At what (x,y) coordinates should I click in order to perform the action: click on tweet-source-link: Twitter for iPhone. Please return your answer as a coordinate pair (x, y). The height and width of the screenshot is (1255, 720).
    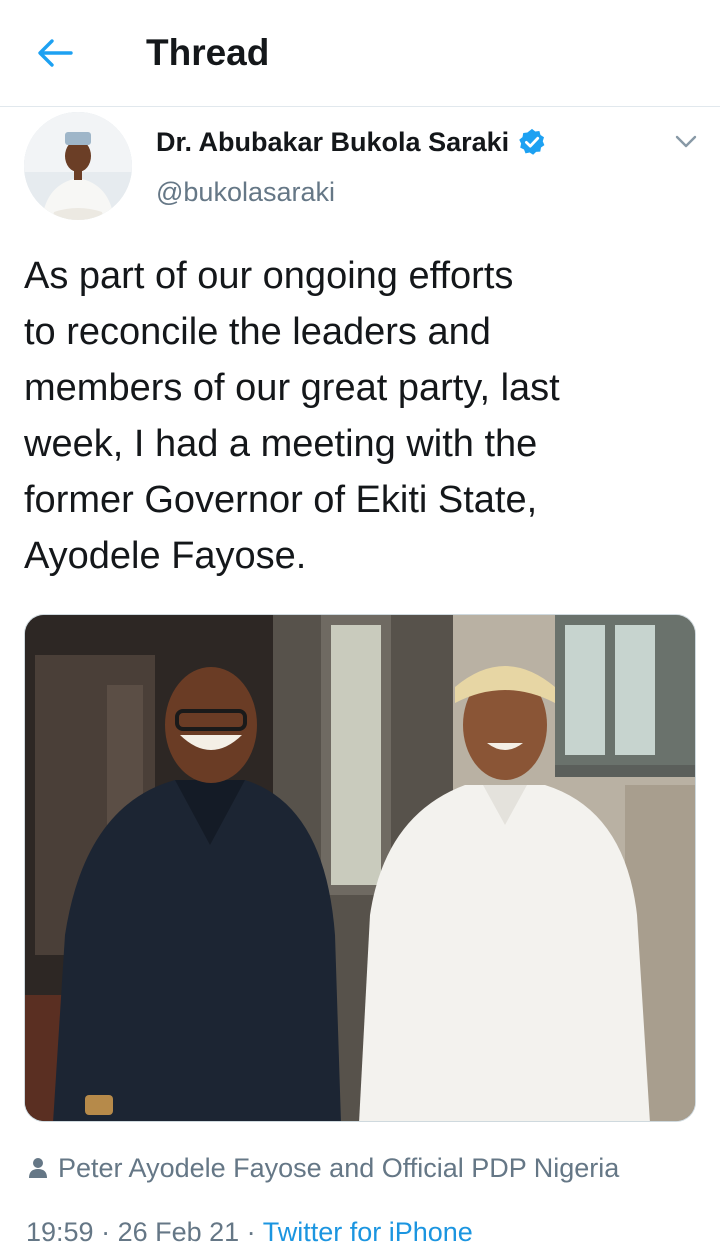
    Looking at the image, I should click on (368, 1232).